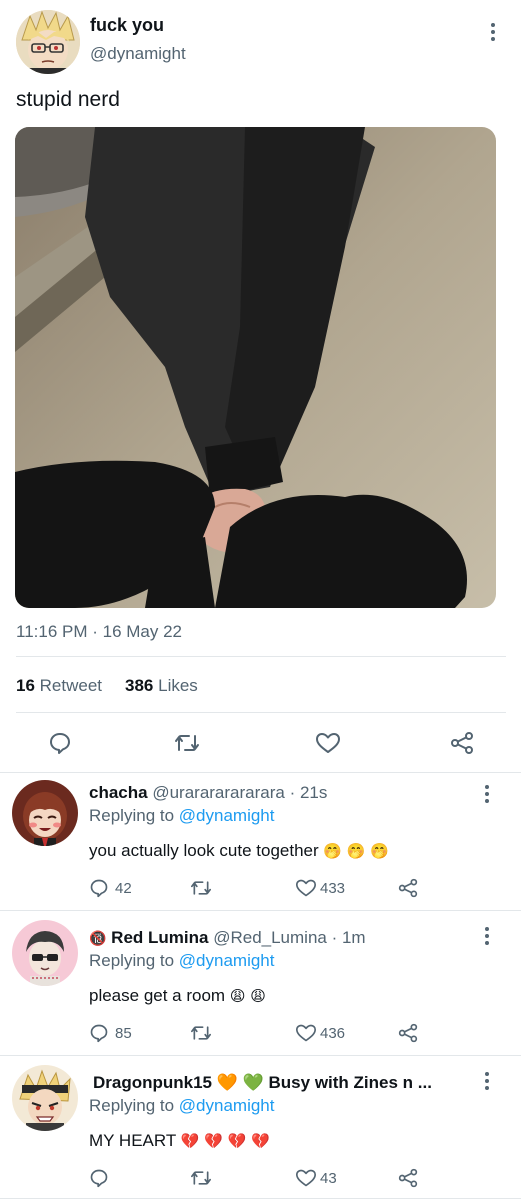  What do you see at coordinates (178, 685) in the screenshot?
I see `like-label: Likes` at bounding box center [178, 685].